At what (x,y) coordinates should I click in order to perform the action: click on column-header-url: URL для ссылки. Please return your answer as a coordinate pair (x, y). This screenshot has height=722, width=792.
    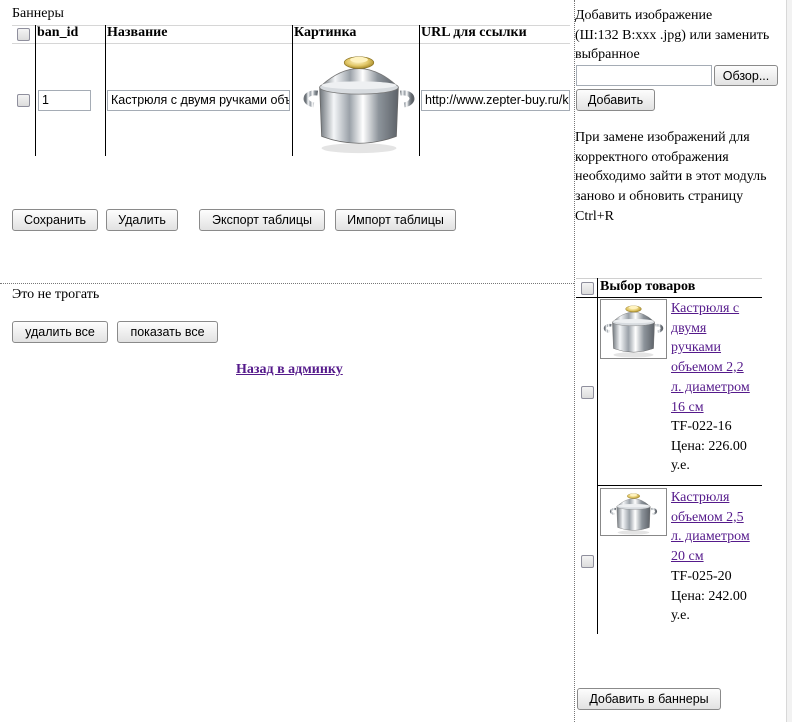
    Looking at the image, I should click on (474, 32).